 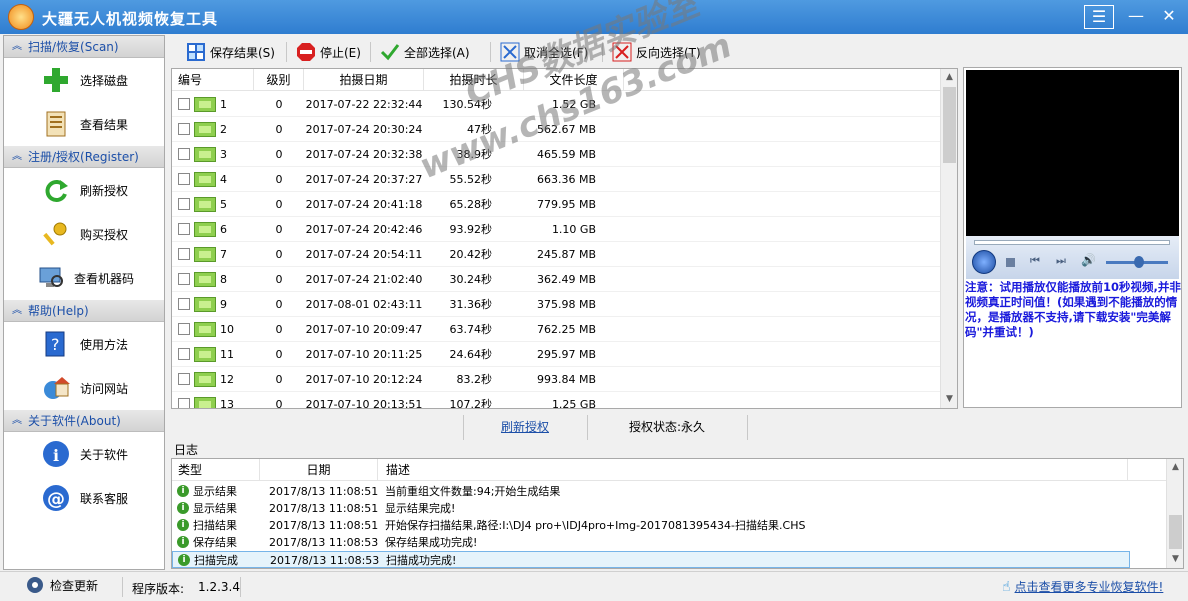 I want to click on log-scrollbar: ▲ ▼, so click(x=1174, y=513).